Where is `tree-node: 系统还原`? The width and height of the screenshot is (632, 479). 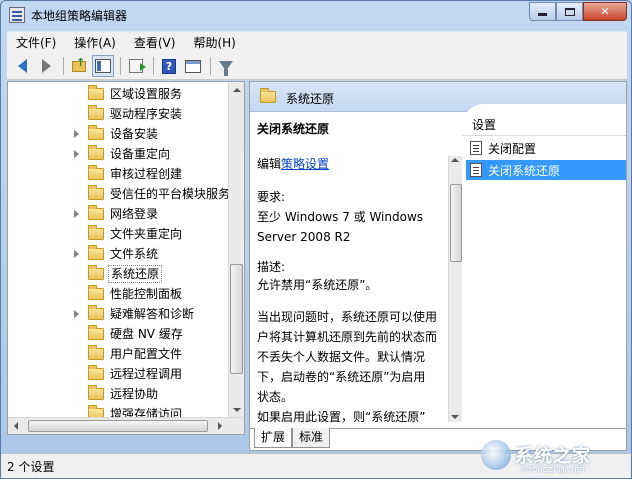
tree-node: 系统还原 is located at coordinates (119, 274).